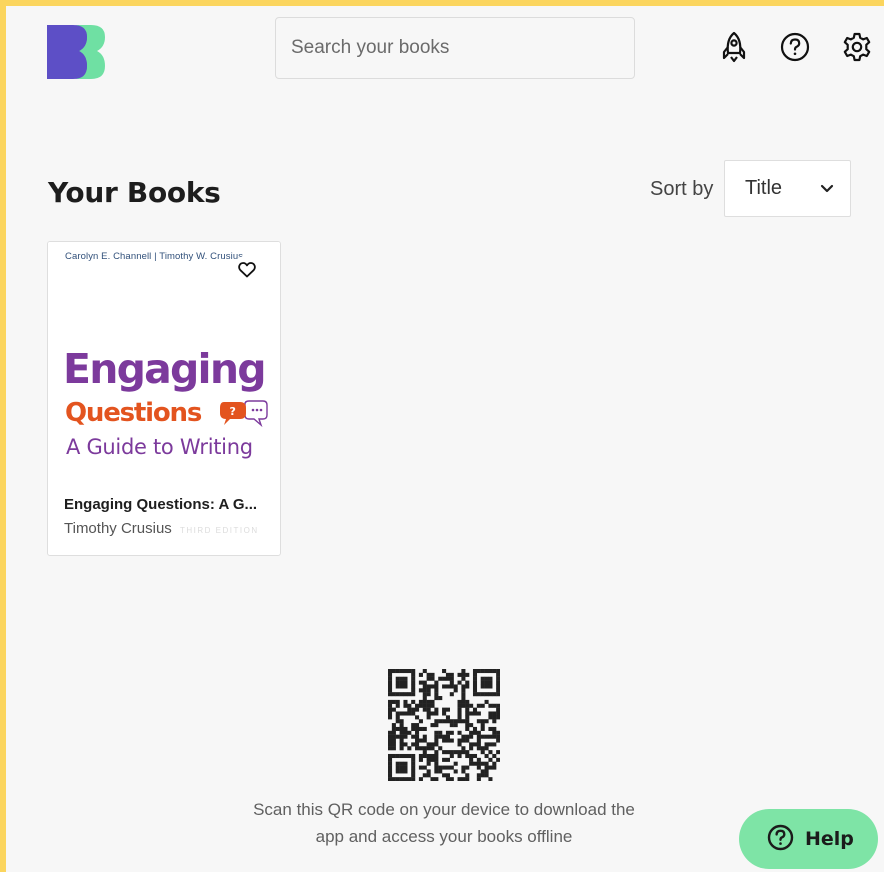  What do you see at coordinates (787, 188) in the screenshot?
I see `sort-dropdown: Title` at bounding box center [787, 188].